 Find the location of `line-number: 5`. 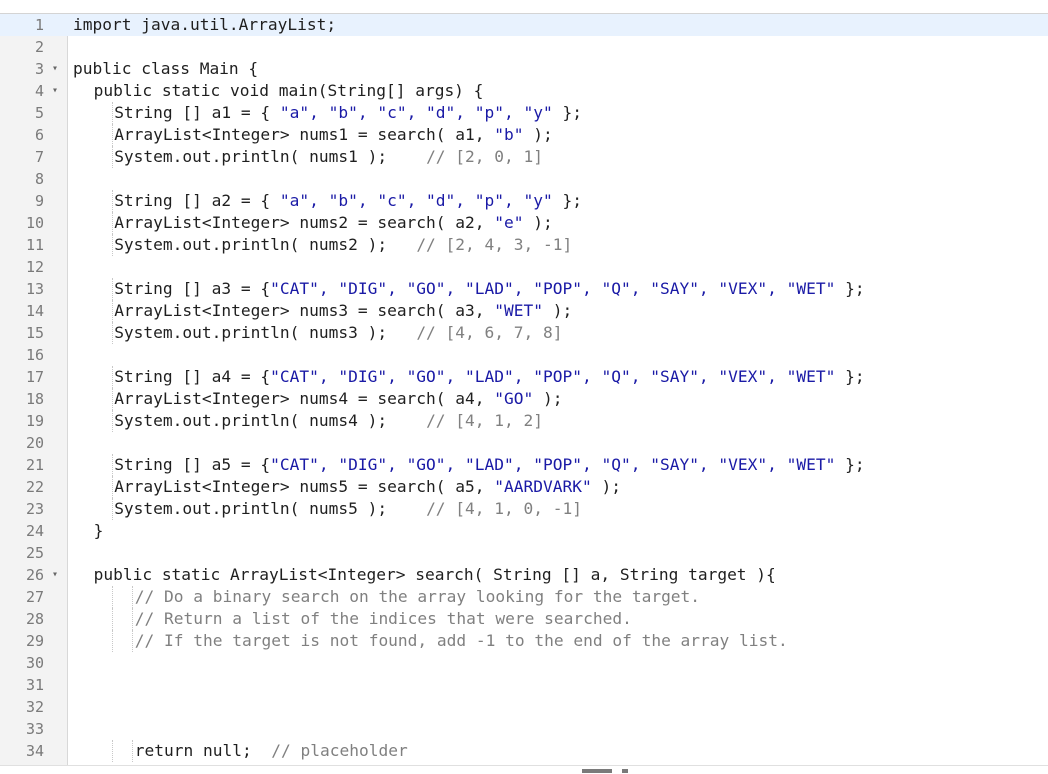

line-number: 5 is located at coordinates (39, 113).